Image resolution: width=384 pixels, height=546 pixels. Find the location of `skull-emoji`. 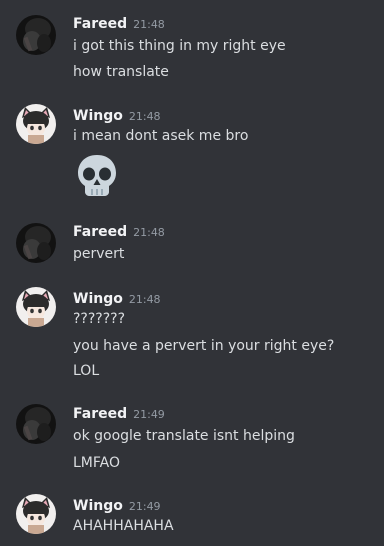

skull-emoji is located at coordinates (97, 176).